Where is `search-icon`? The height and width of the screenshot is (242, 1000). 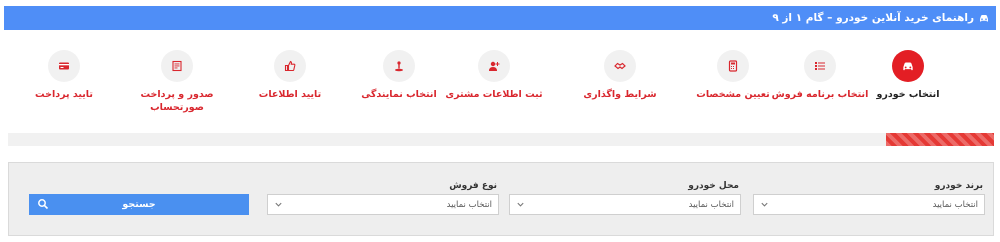 search-icon is located at coordinates (43, 204).